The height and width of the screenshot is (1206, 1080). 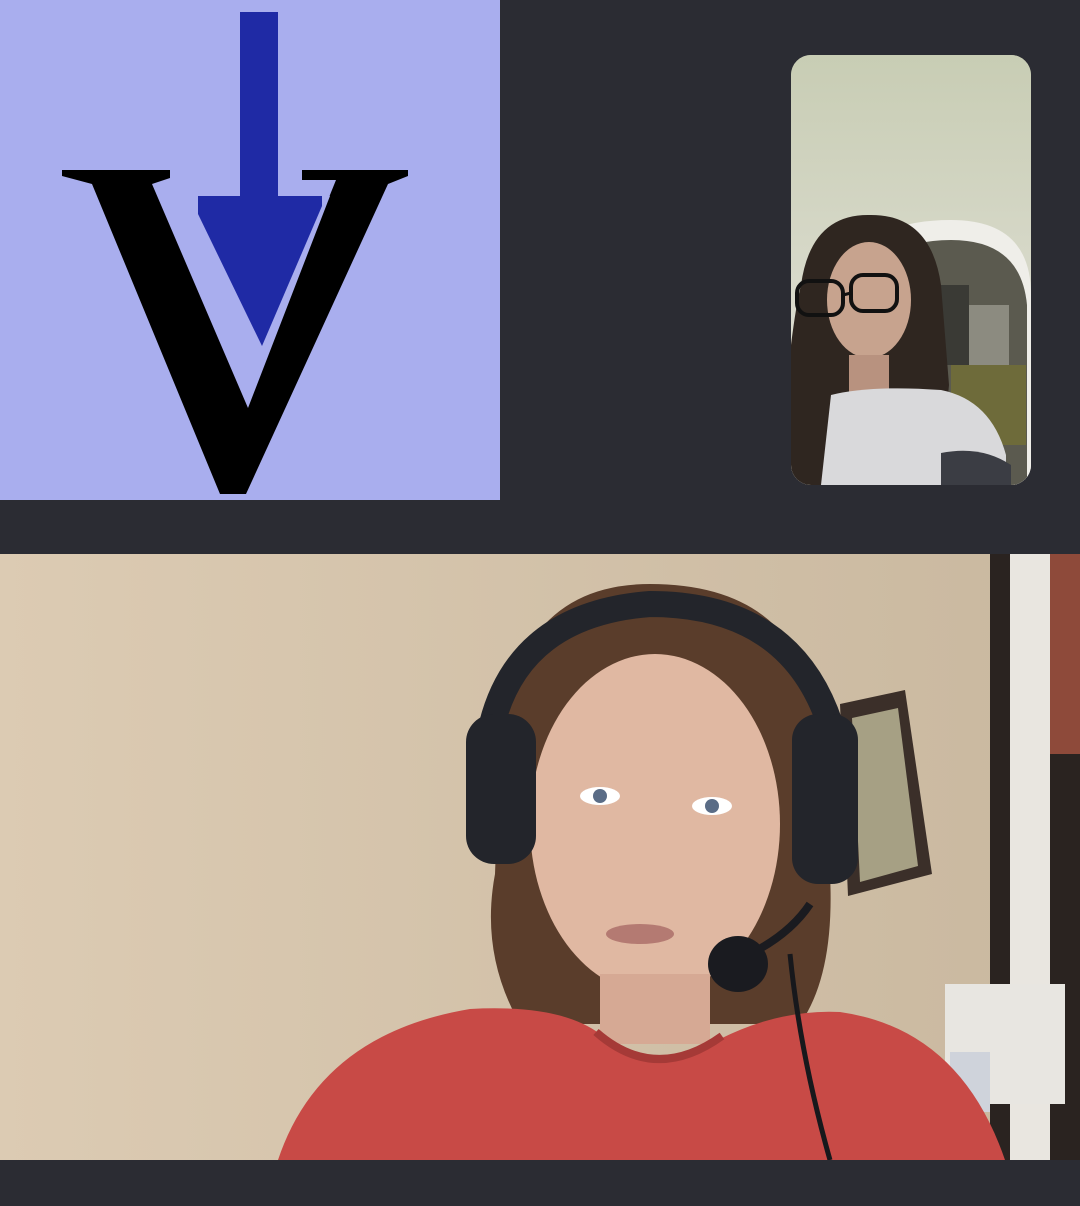 What do you see at coordinates (540, 1183) in the screenshot?
I see `bottom-bar` at bounding box center [540, 1183].